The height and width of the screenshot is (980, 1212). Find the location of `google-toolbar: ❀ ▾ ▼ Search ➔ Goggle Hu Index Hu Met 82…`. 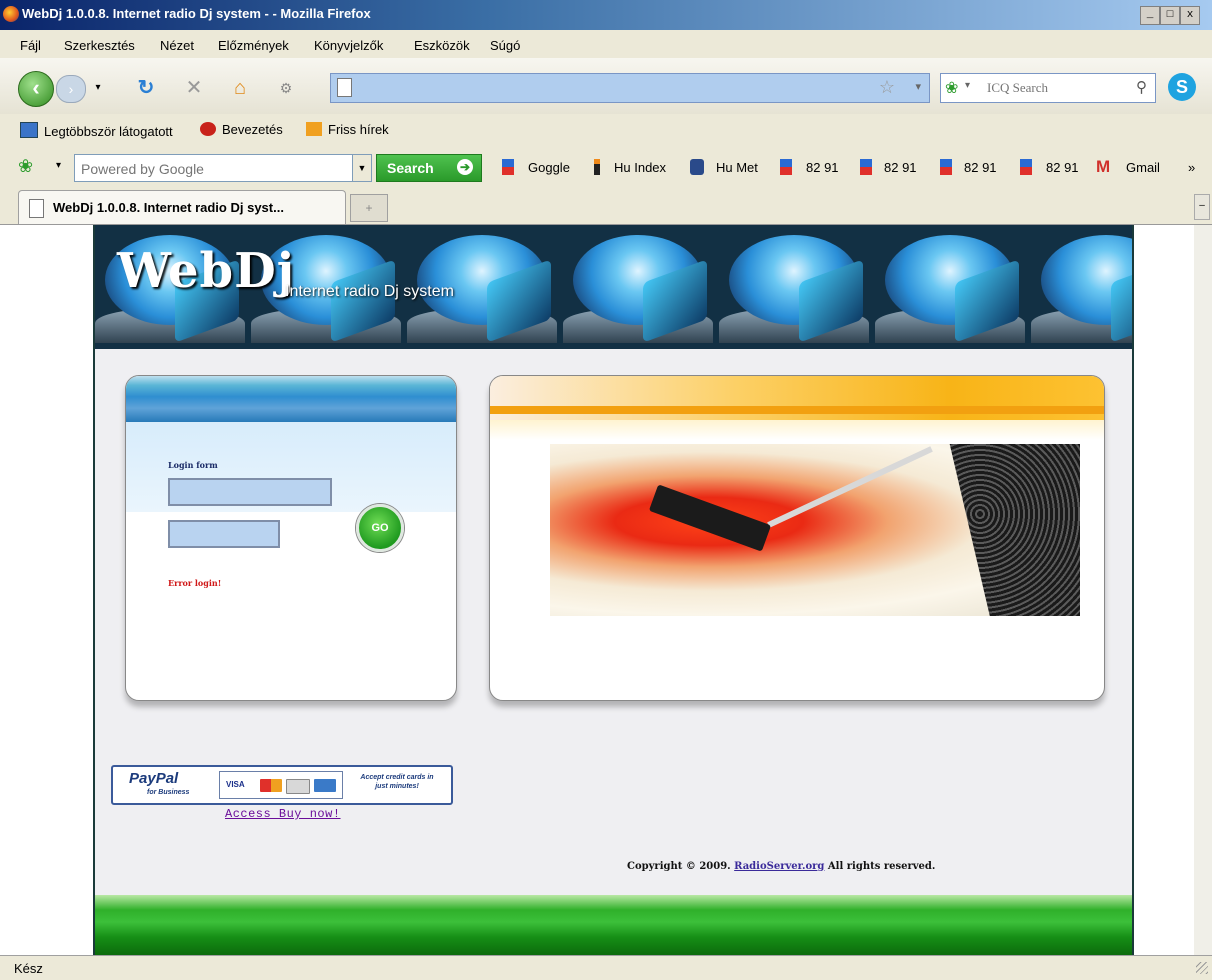

google-toolbar: ❀ ▾ ▼ Search ➔ Goggle Hu Index Hu Met 82… is located at coordinates (606, 167).